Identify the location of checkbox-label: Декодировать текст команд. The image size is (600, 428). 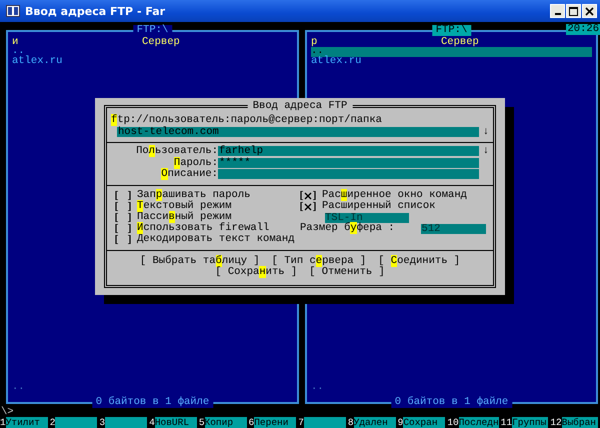
(216, 239).